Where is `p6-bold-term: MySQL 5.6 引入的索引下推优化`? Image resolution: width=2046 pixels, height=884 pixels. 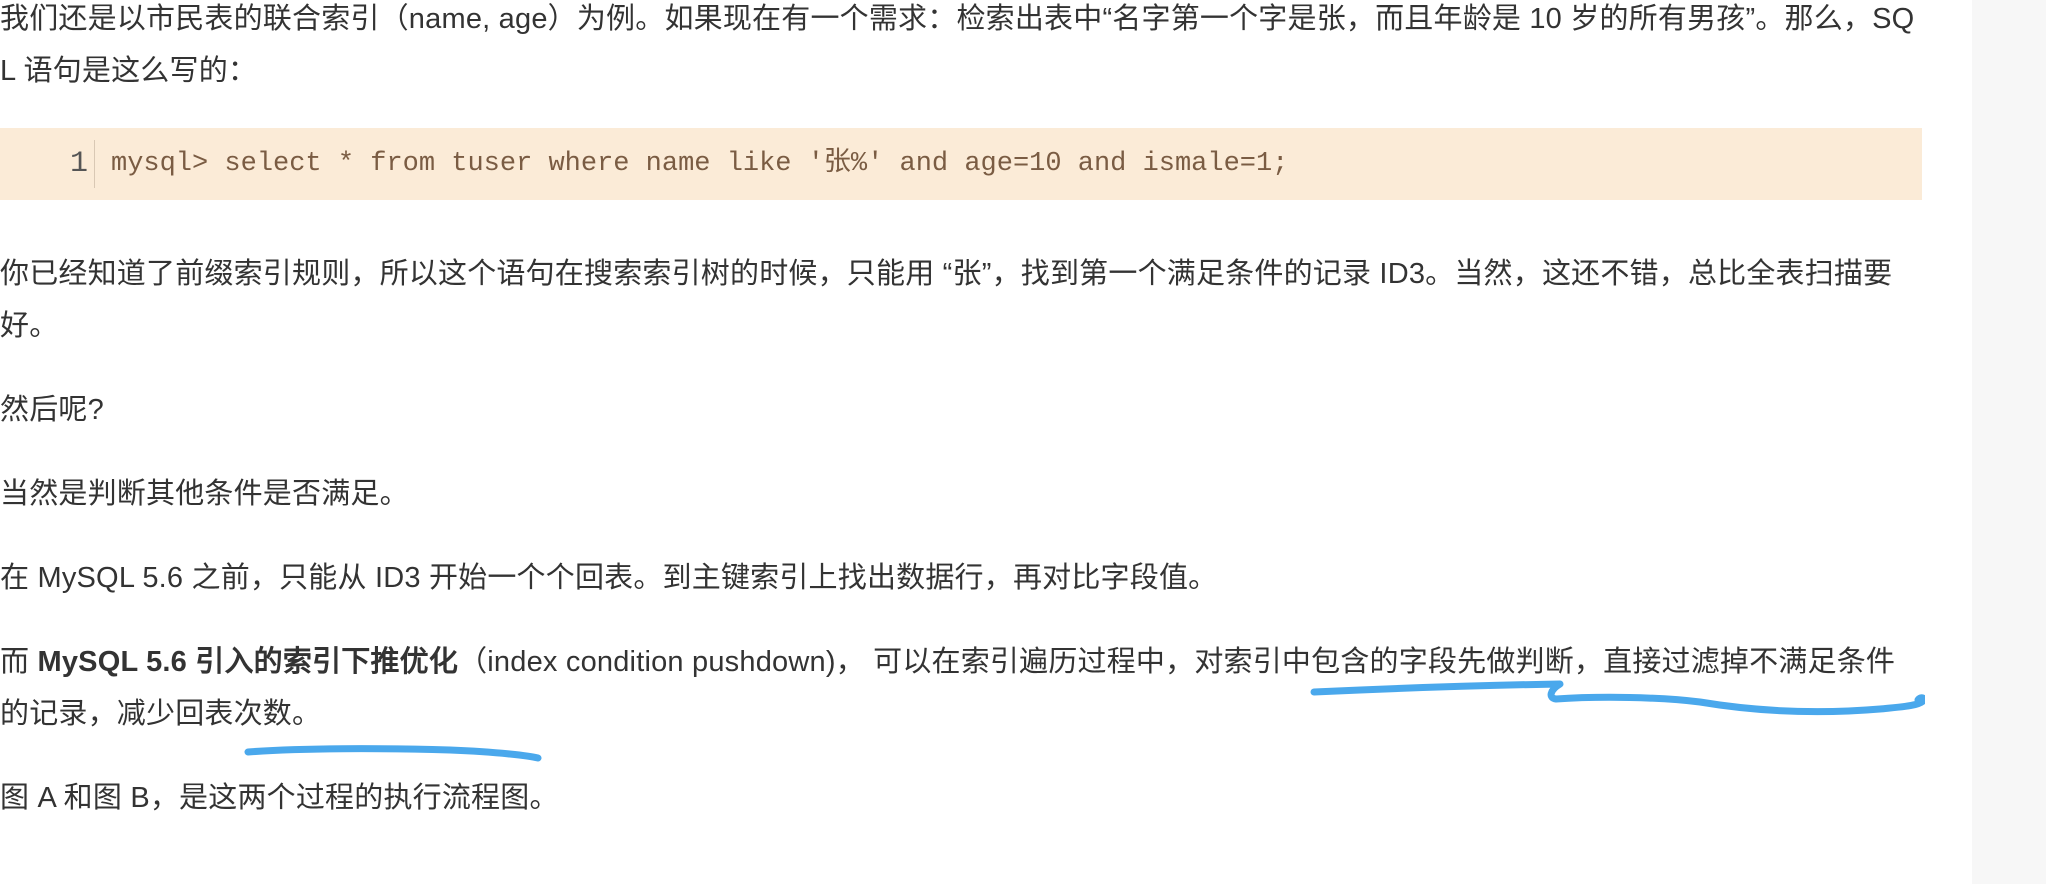 p6-bold-term: MySQL 5.6 引入的索引下推优化 is located at coordinates (248, 662).